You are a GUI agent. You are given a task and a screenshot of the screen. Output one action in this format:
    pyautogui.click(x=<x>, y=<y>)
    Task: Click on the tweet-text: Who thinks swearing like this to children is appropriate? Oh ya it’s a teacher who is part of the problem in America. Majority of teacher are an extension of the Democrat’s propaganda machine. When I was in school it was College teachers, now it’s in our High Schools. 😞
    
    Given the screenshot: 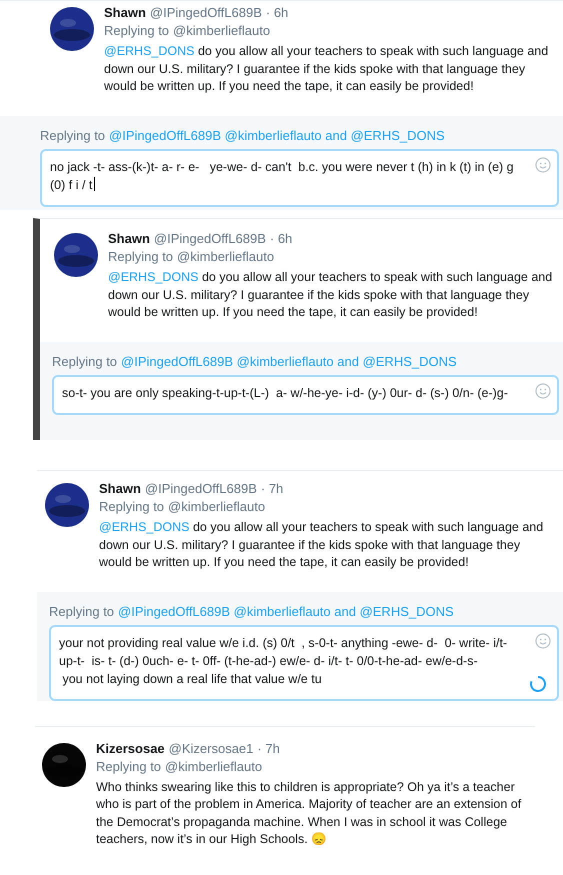 What is the action you would take?
    pyautogui.click(x=309, y=813)
    